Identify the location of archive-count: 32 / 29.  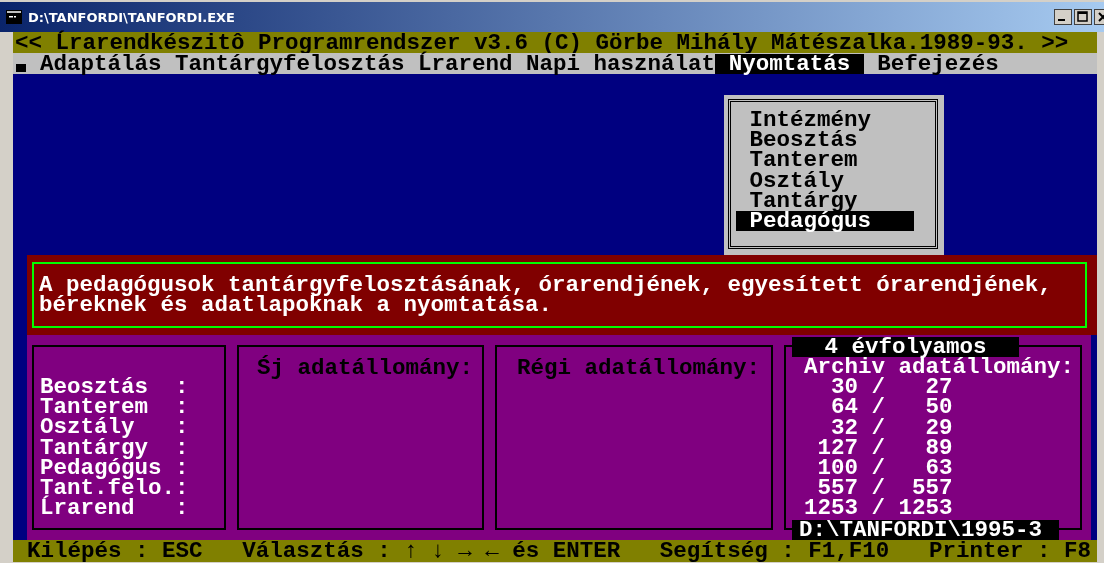
(892, 427).